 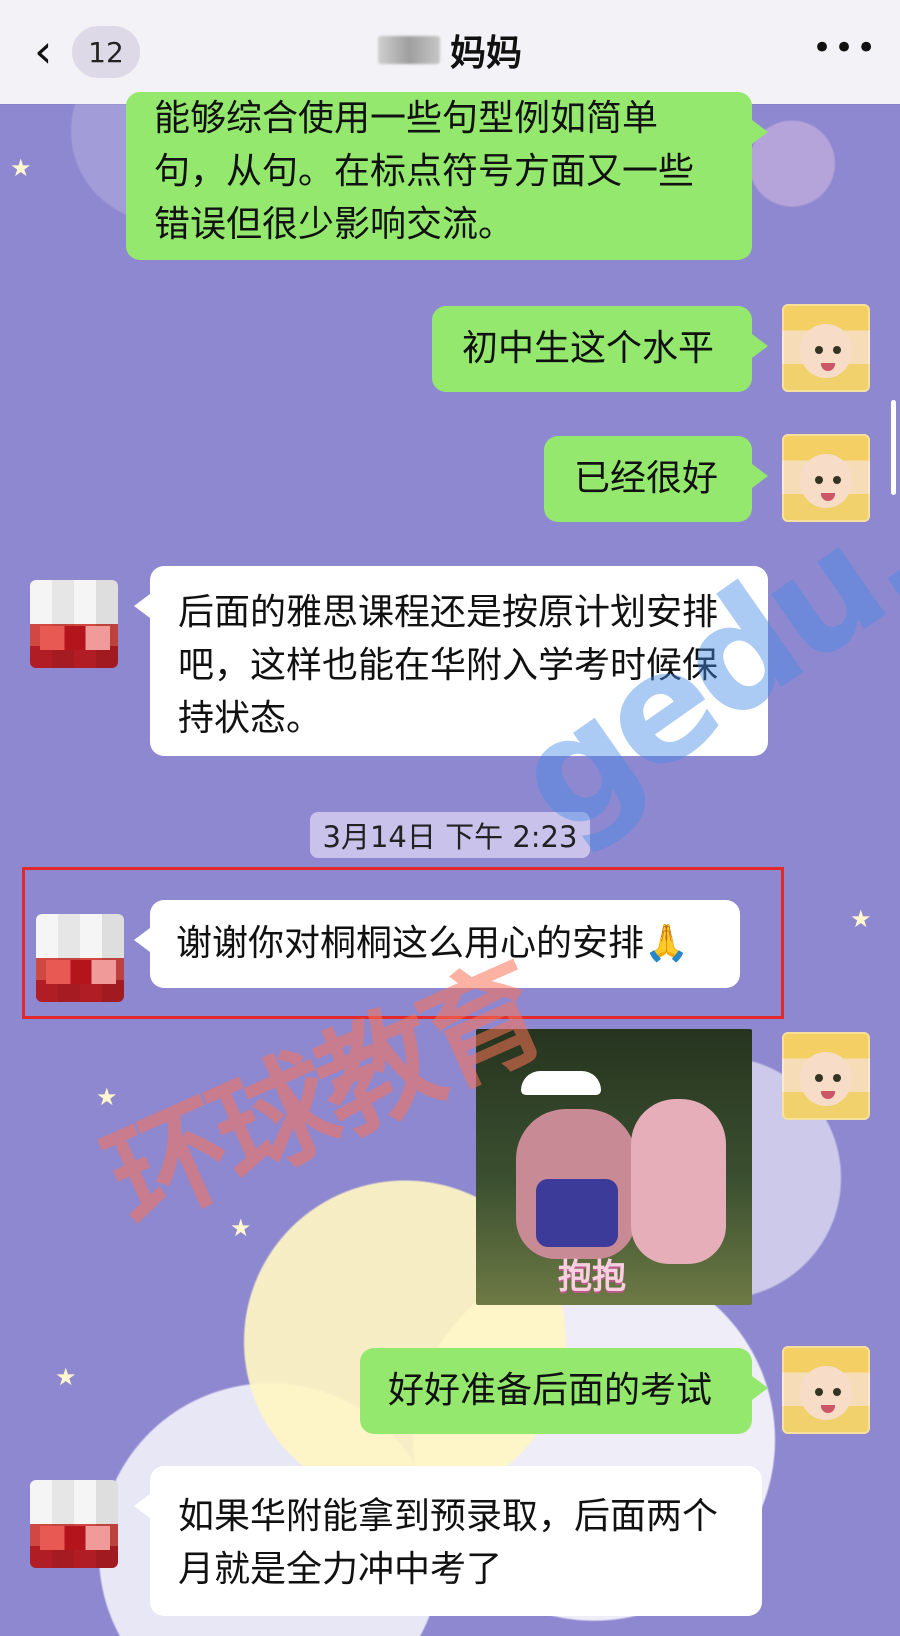 What do you see at coordinates (106, 52) in the screenshot?
I see `unread-count-badge: 12` at bounding box center [106, 52].